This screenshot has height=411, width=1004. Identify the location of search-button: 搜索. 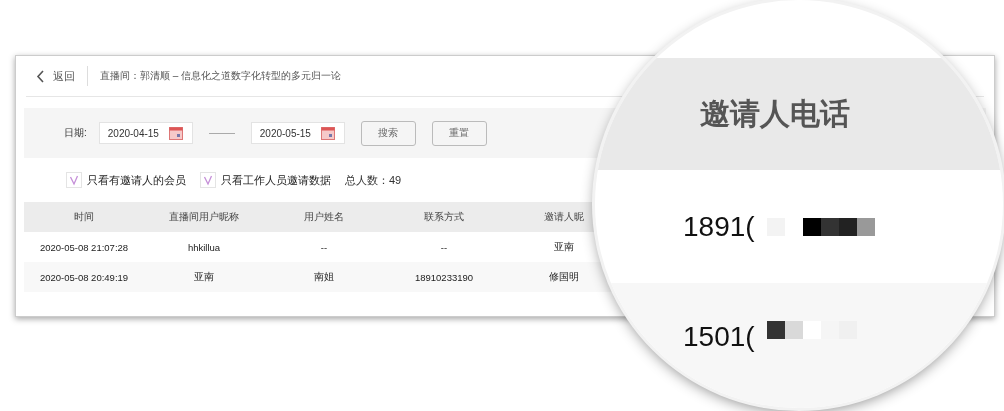
(388, 133).